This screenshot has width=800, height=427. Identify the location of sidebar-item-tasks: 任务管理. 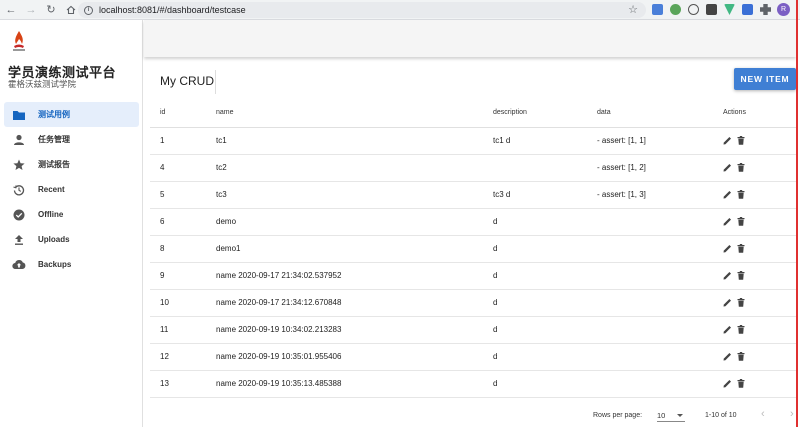
(71, 139).